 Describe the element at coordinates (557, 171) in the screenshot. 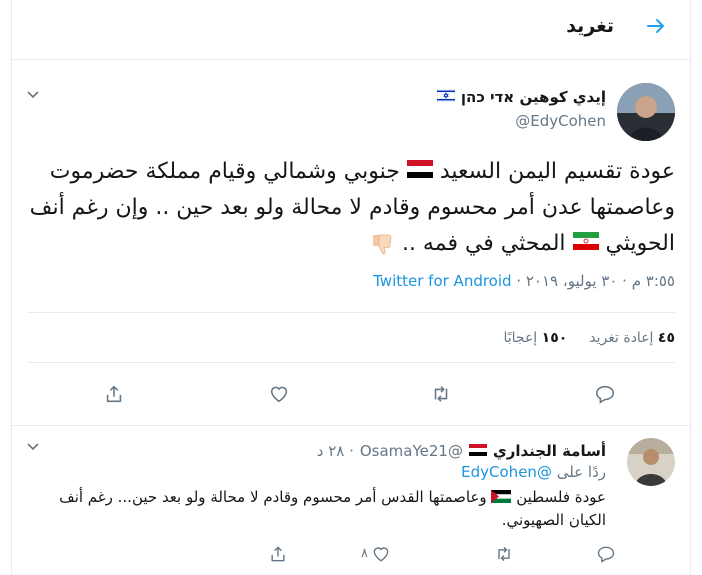

I see `tweet-text-part-1: عودة تقسيم اليمن السعيد` at that location.